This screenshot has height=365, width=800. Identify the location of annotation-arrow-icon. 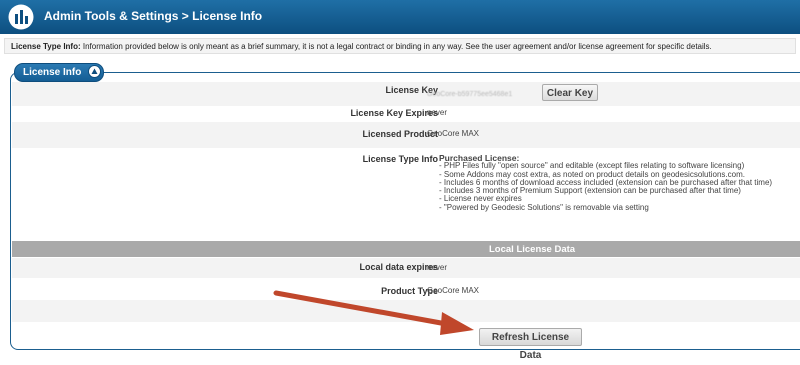
(373, 312).